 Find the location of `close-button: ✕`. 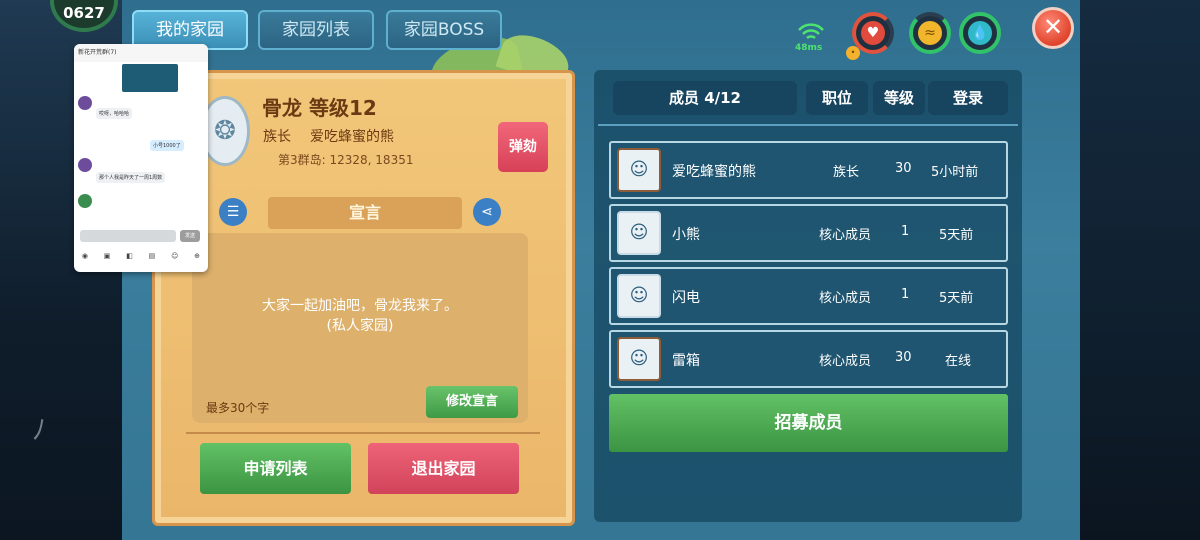

close-button: ✕ is located at coordinates (1053, 28).